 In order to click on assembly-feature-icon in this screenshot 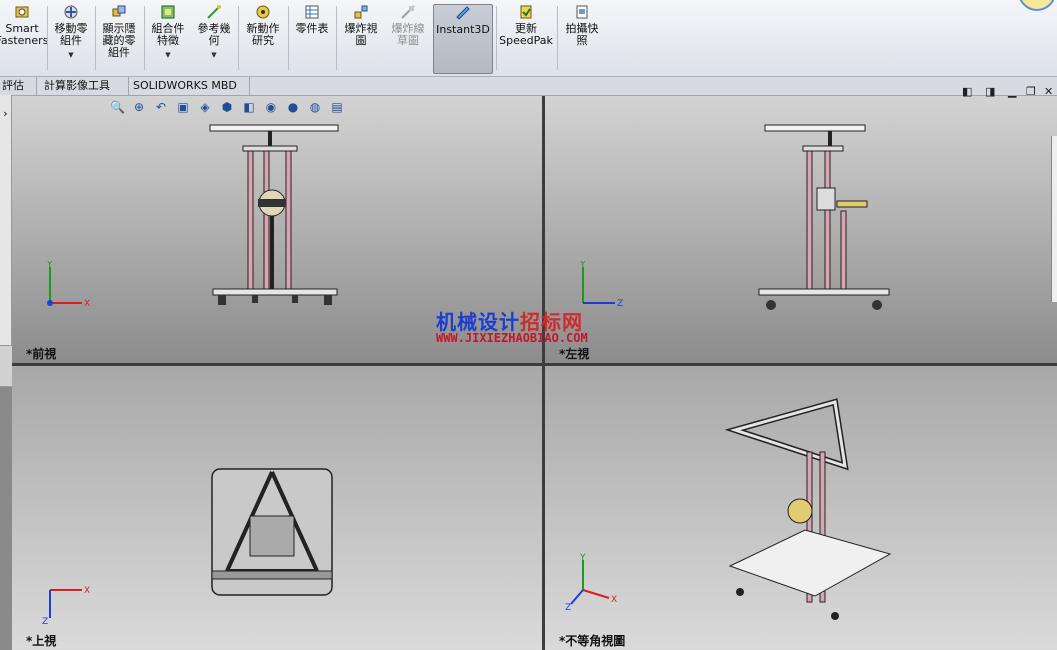, I will do `click(168, 12)`.